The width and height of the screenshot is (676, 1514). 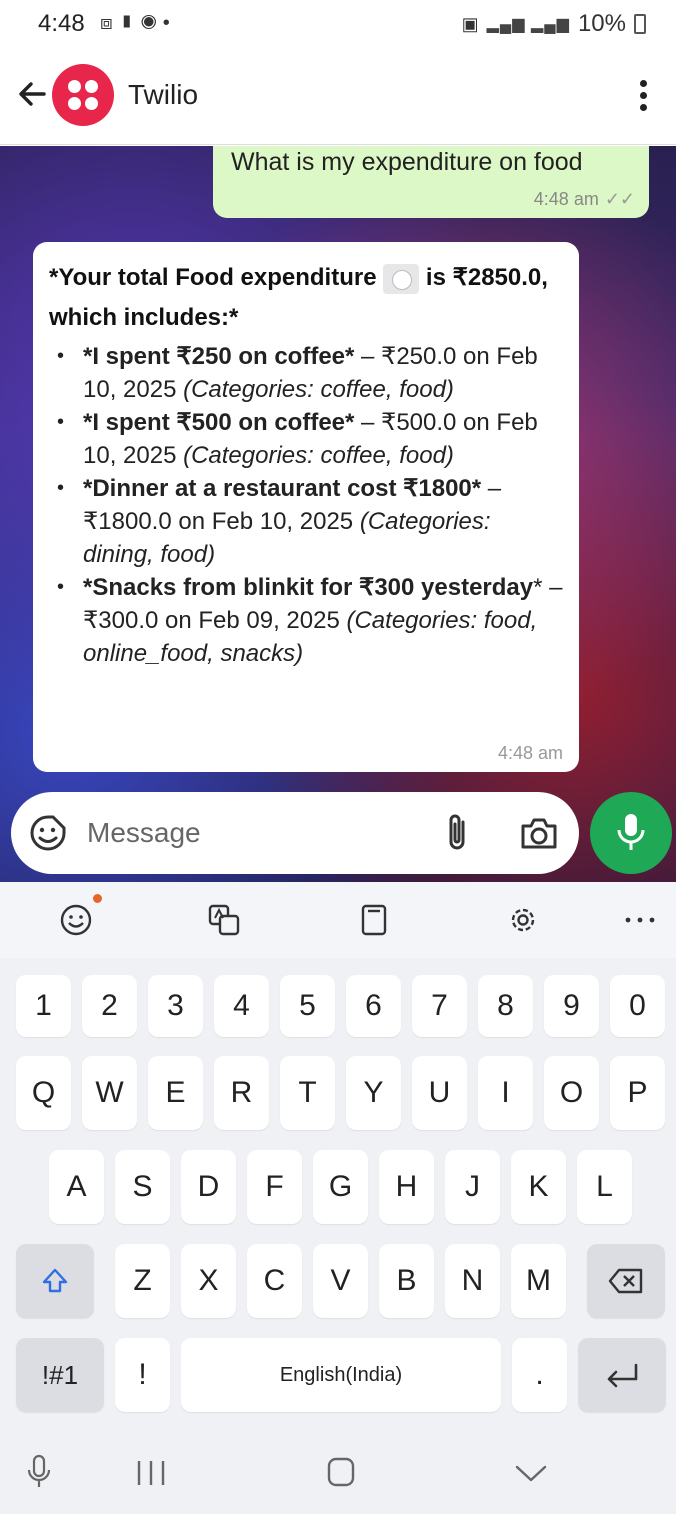 I want to click on key-j: J, so click(x=472, y=1187).